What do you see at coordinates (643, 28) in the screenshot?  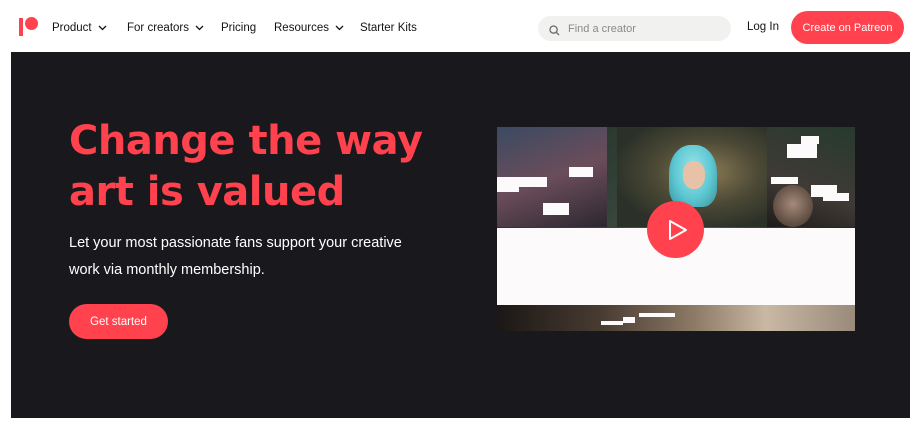 I see `search-input` at bounding box center [643, 28].